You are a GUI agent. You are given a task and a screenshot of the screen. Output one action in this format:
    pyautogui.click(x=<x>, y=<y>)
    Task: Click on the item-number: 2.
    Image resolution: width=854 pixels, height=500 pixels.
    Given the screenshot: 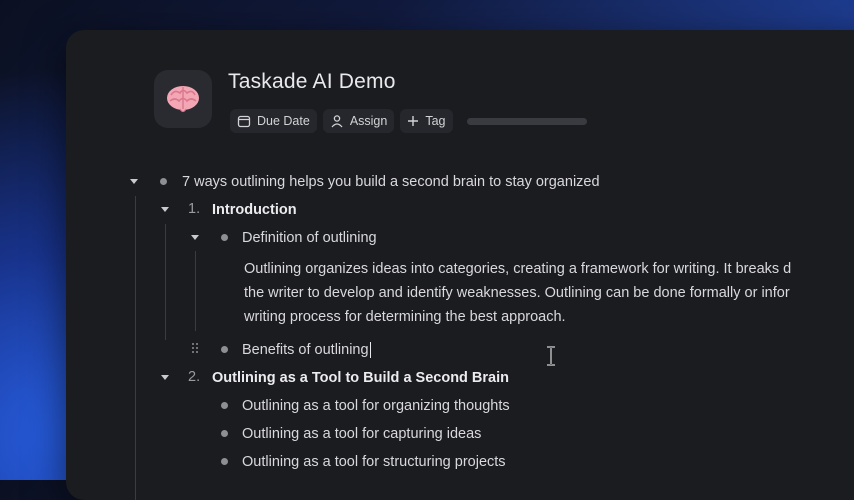 What is the action you would take?
    pyautogui.click(x=194, y=377)
    